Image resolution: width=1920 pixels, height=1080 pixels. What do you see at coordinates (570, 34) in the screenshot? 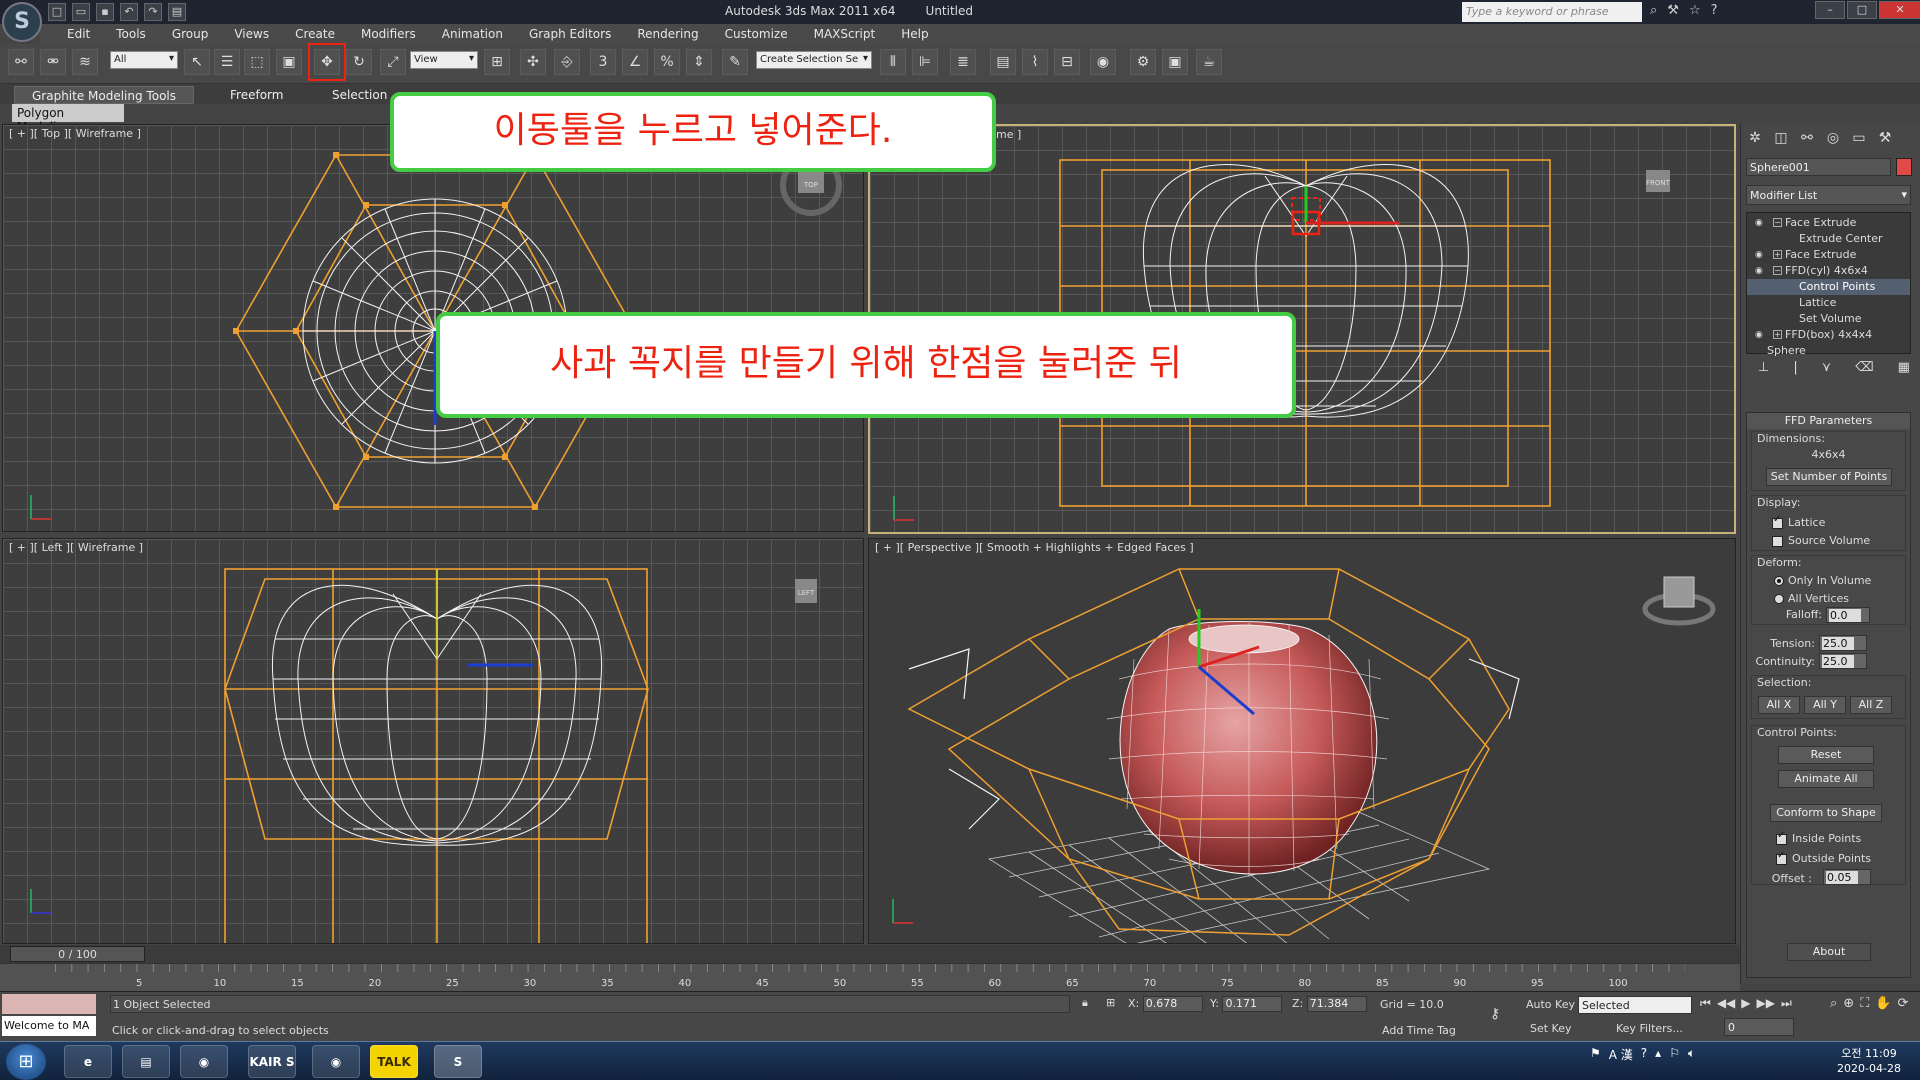
I see `menu-graph-editors: Graph Editors` at bounding box center [570, 34].